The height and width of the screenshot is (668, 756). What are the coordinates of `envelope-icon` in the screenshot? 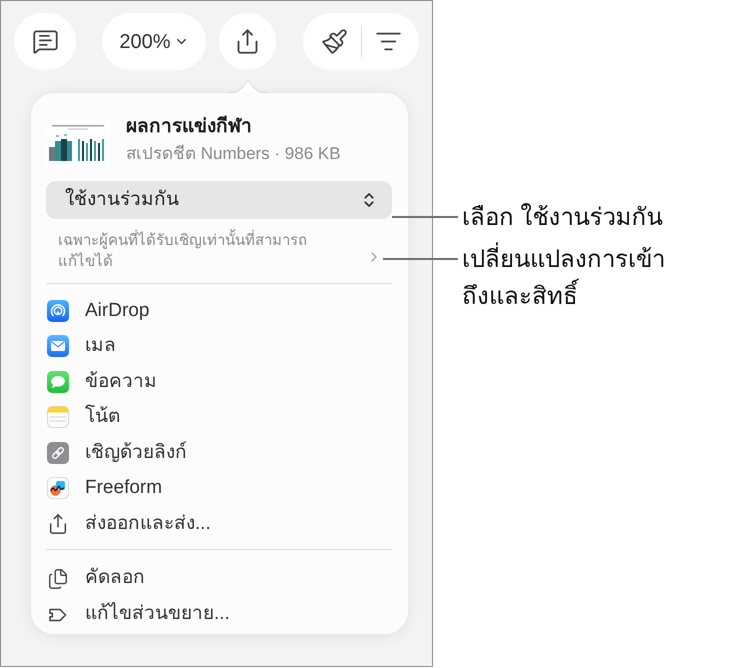 It's located at (58, 346).